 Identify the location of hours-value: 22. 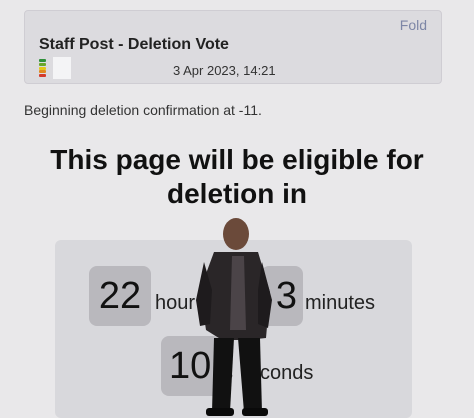
(120, 296).